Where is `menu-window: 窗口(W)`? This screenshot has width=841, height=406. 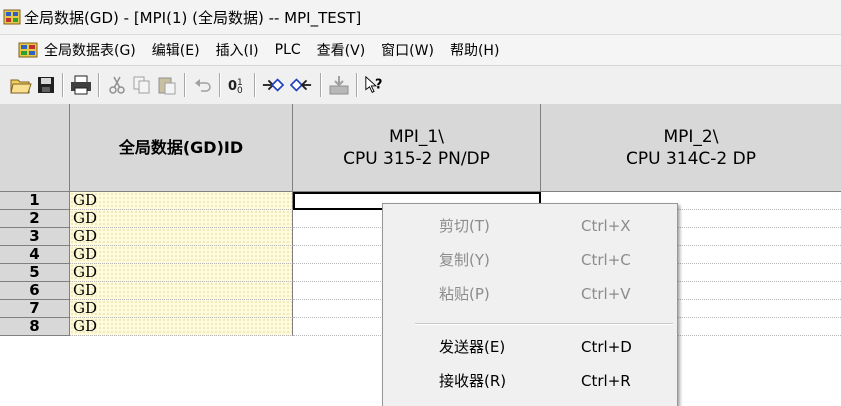 menu-window: 窗口(W) is located at coordinates (407, 50).